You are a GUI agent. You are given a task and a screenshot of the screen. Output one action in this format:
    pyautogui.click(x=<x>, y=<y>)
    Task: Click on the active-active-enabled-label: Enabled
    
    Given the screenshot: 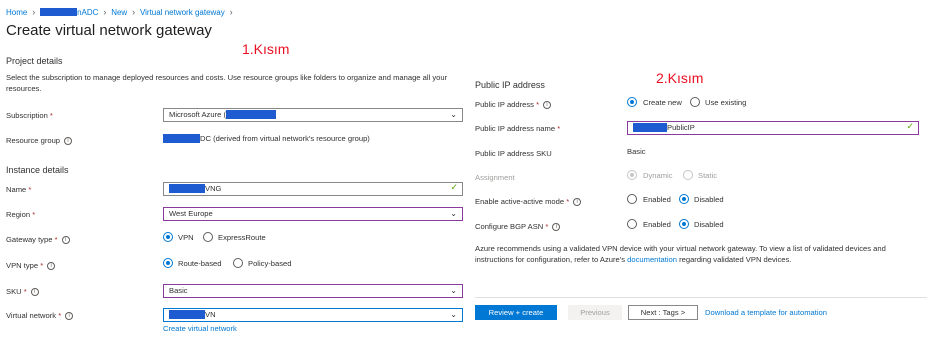 What is the action you would take?
    pyautogui.click(x=657, y=199)
    